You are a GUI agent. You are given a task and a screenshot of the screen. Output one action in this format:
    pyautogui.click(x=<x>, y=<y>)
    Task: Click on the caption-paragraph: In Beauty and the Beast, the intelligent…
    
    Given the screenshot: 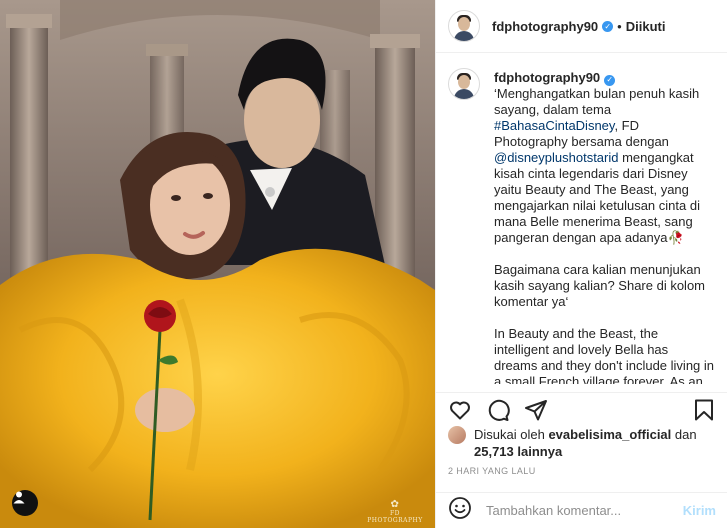 What is the action you would take?
    pyautogui.click(x=604, y=355)
    